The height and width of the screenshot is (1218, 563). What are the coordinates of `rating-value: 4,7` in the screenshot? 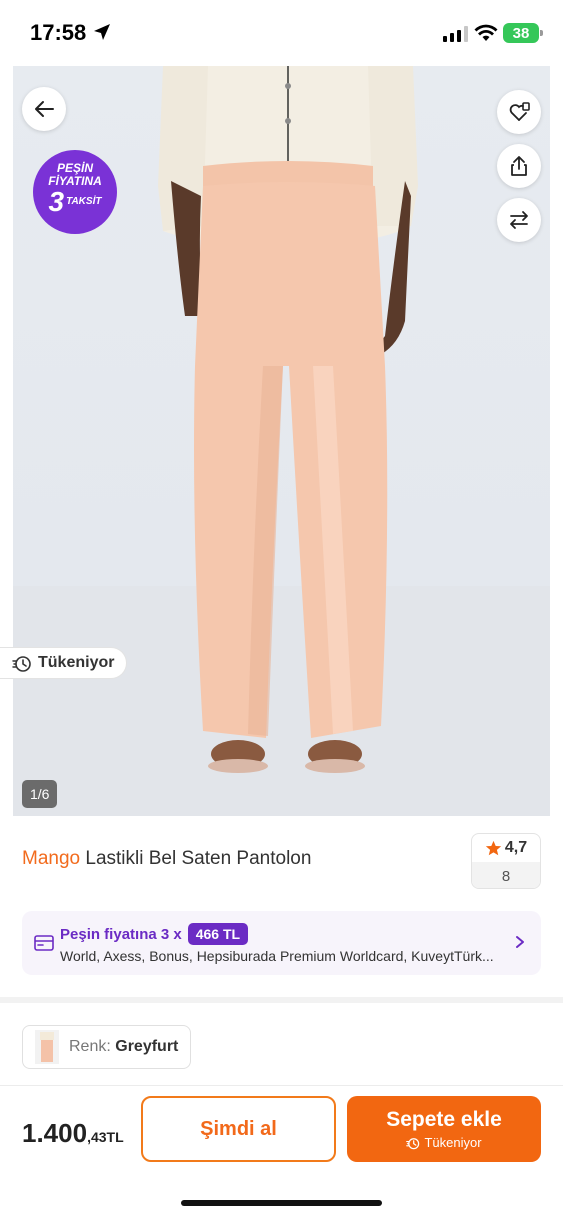 It's located at (516, 847).